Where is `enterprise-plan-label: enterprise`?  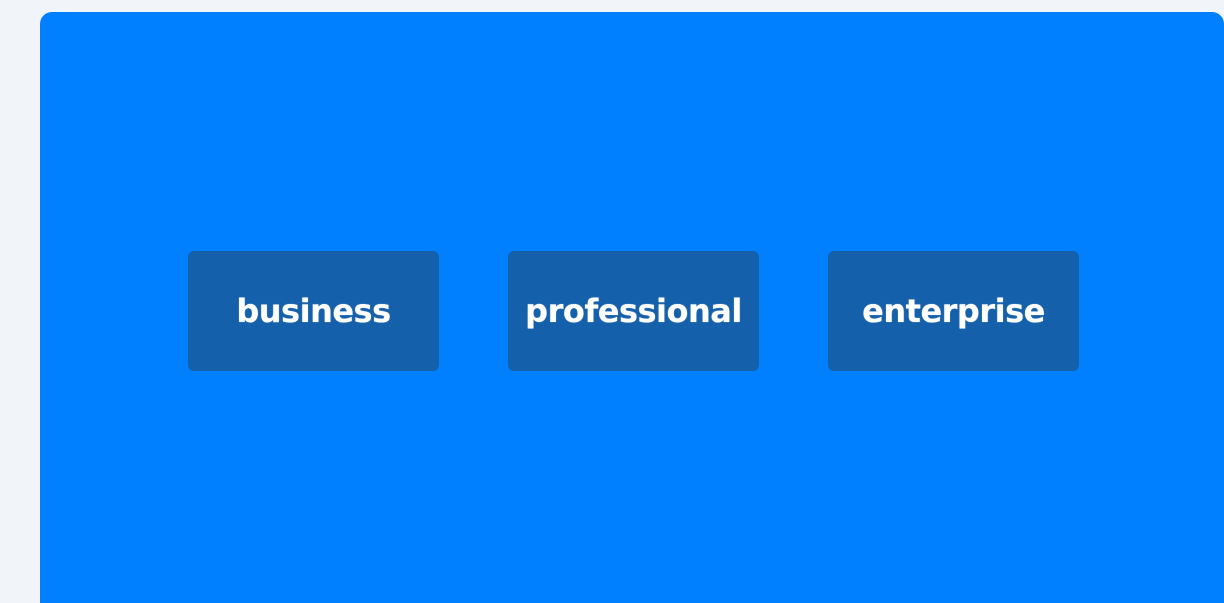 enterprise-plan-label: enterprise is located at coordinates (953, 311).